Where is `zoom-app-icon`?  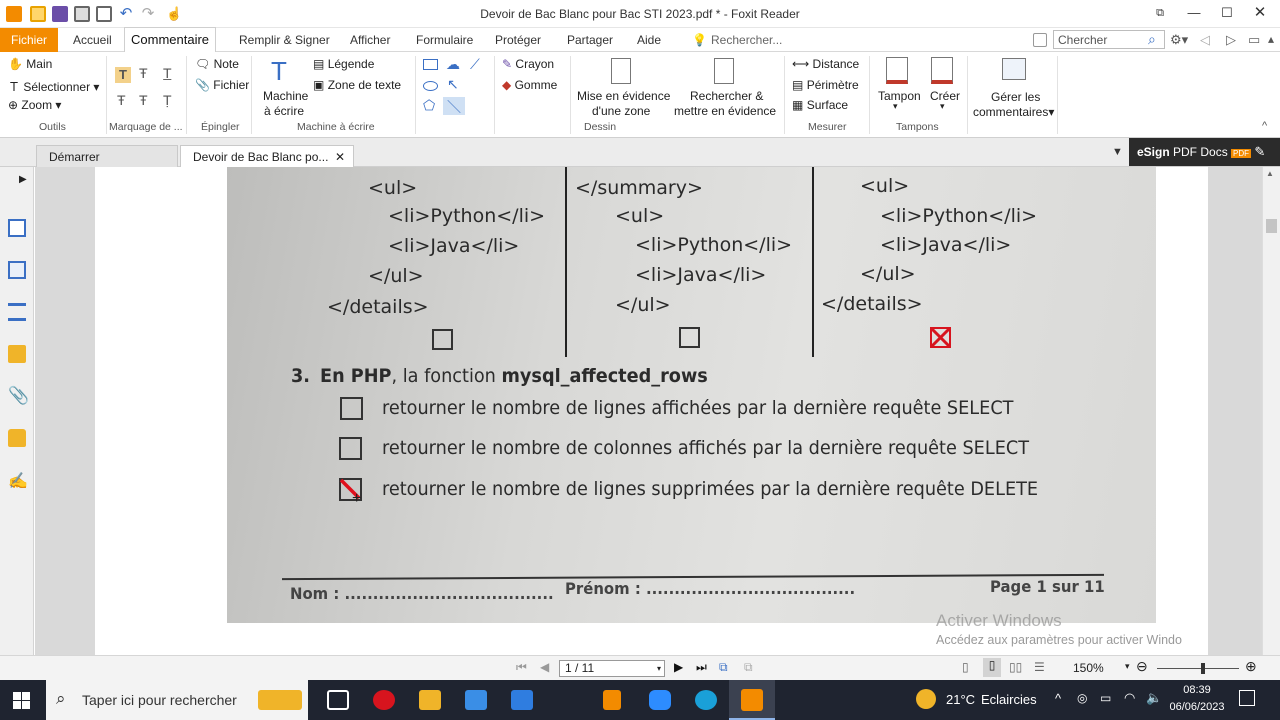 zoom-app-icon is located at coordinates (660, 700).